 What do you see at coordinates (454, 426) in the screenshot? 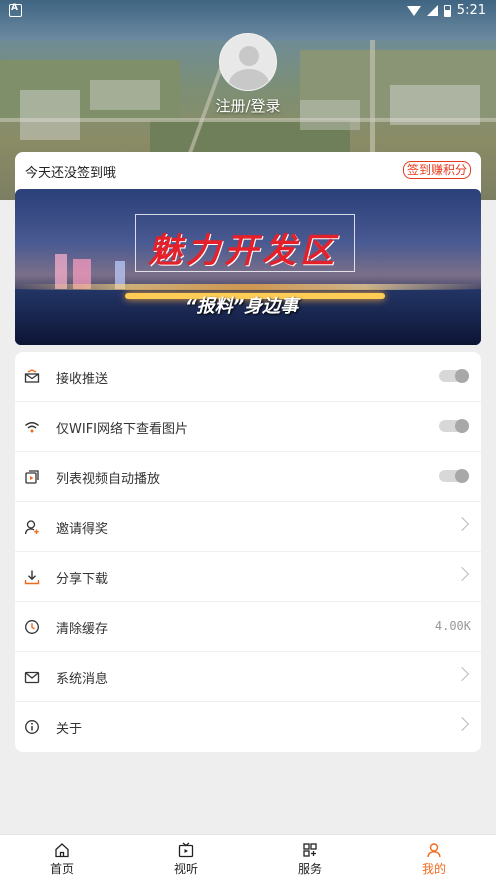
I see `wifi-images-toggle` at bounding box center [454, 426].